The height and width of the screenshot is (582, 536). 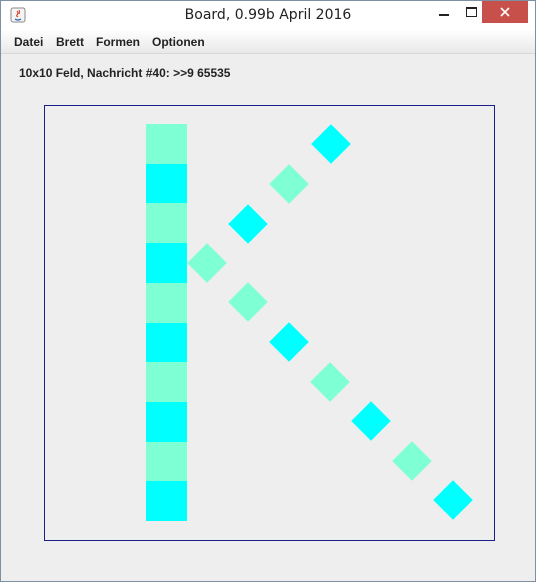 What do you see at coordinates (28, 42) in the screenshot?
I see `menu-datei: Datei` at bounding box center [28, 42].